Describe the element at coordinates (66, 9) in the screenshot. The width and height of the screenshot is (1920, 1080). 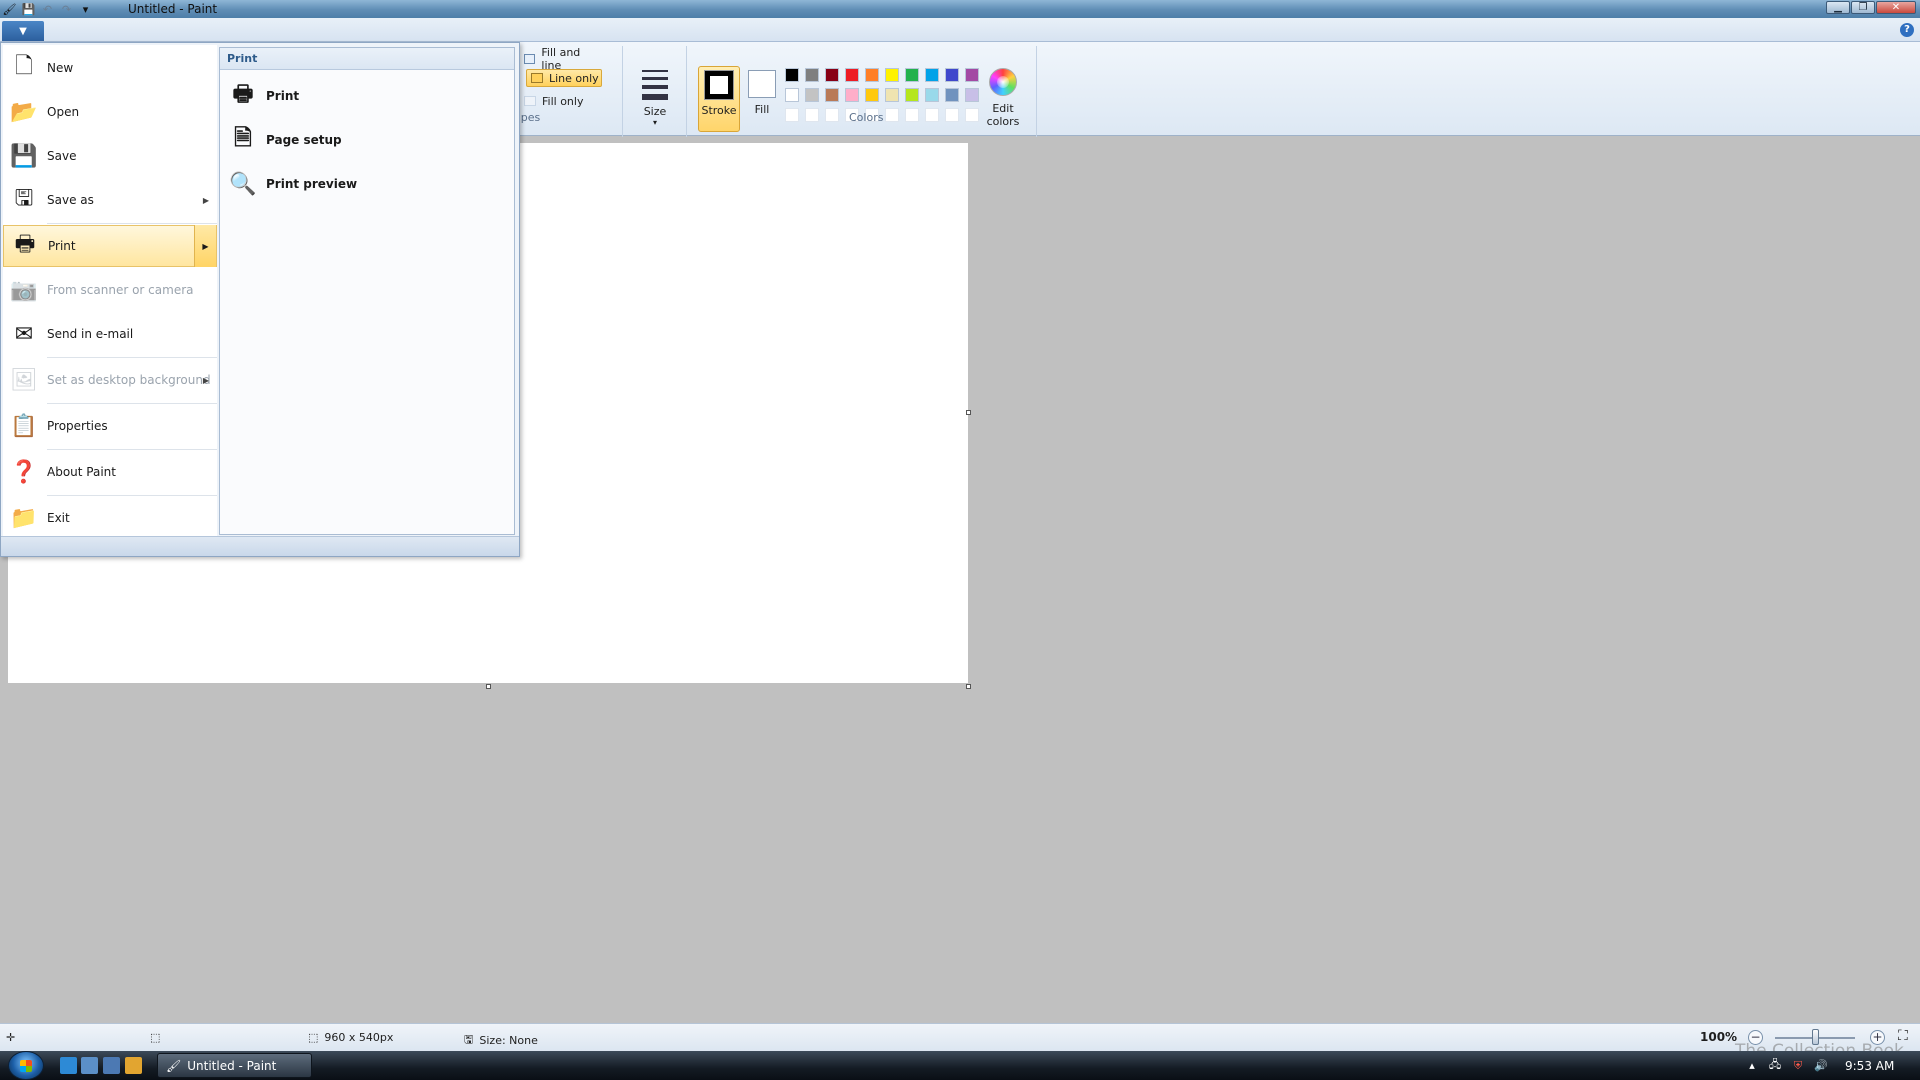
I see `redo-icon: ↷` at that location.